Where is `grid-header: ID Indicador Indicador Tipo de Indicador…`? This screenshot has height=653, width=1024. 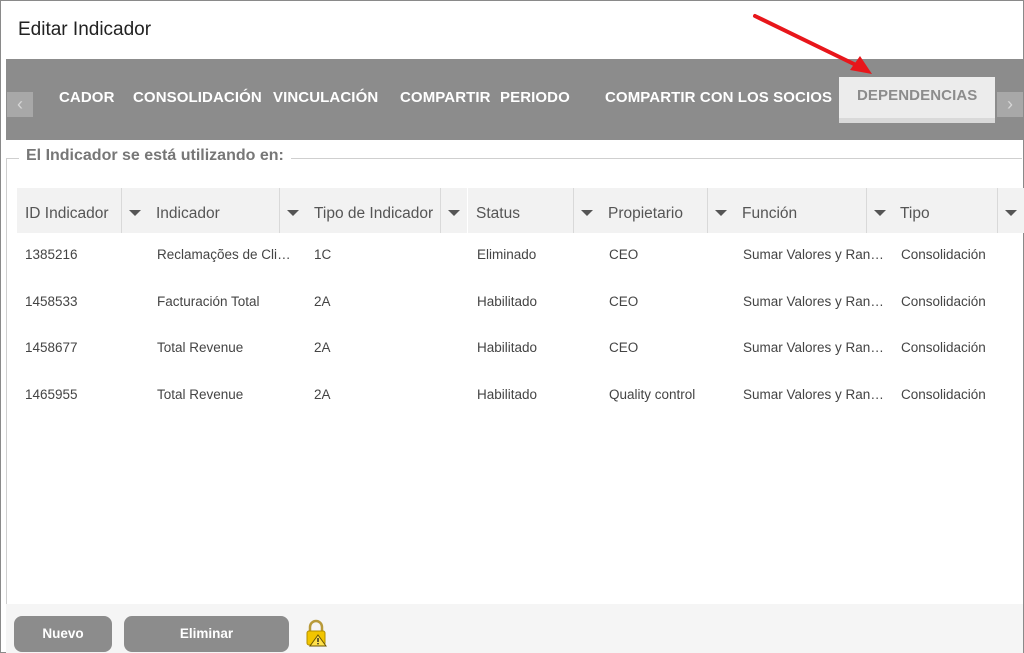 grid-header: ID Indicador Indicador Tipo de Indicador… is located at coordinates (512, 210).